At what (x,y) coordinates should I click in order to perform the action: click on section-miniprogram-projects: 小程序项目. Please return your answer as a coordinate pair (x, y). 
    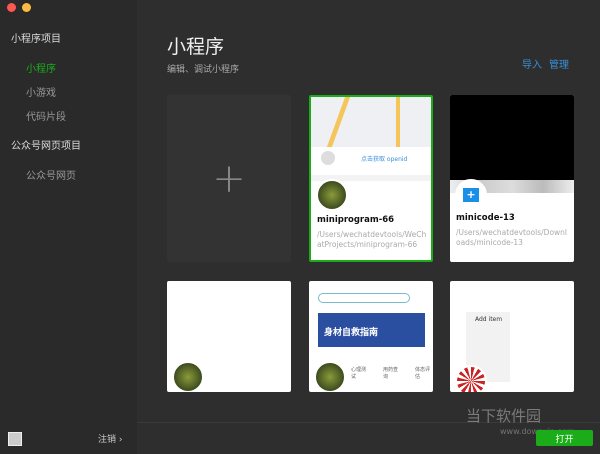
    Looking at the image, I should click on (36, 39).